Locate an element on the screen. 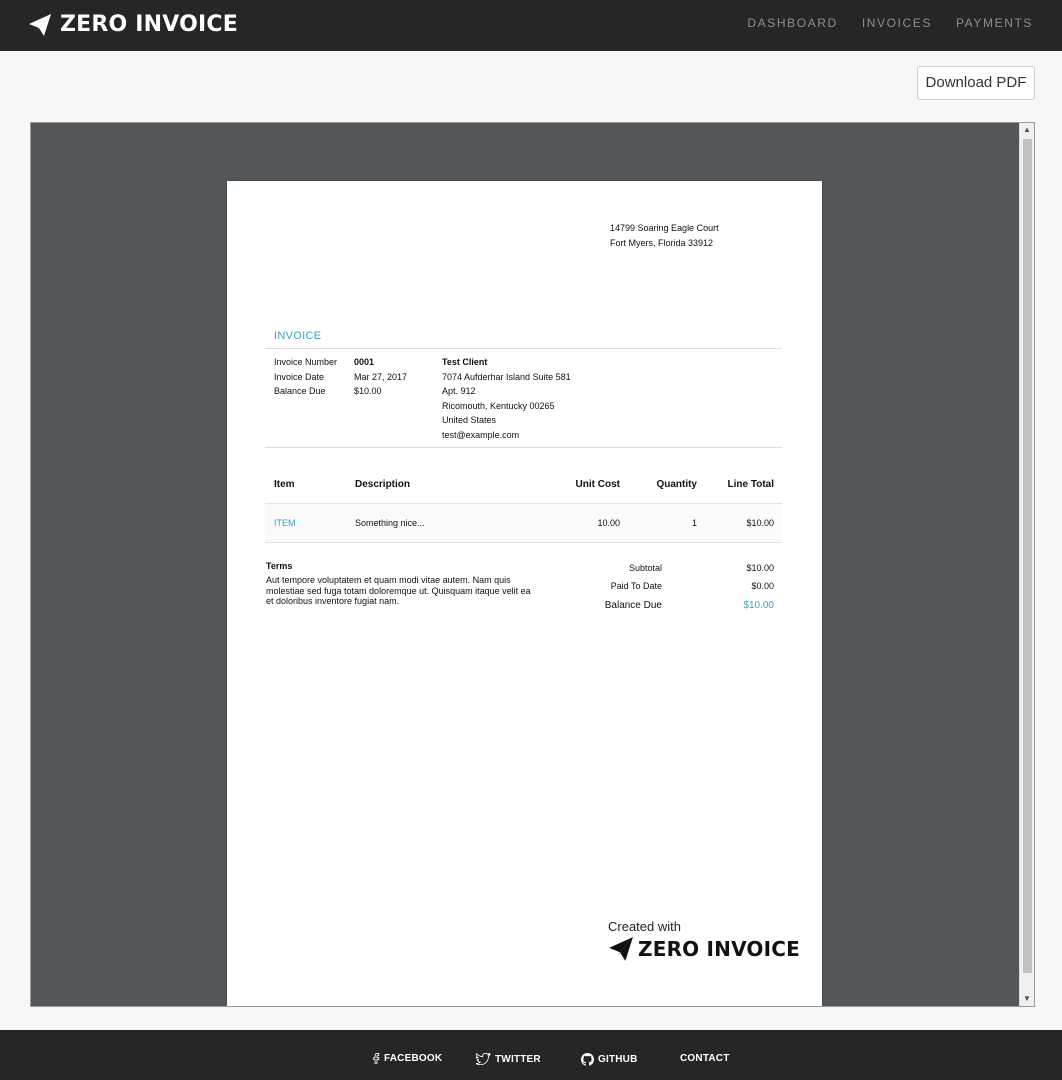  meta-label: Invoice Number is located at coordinates (306, 362).